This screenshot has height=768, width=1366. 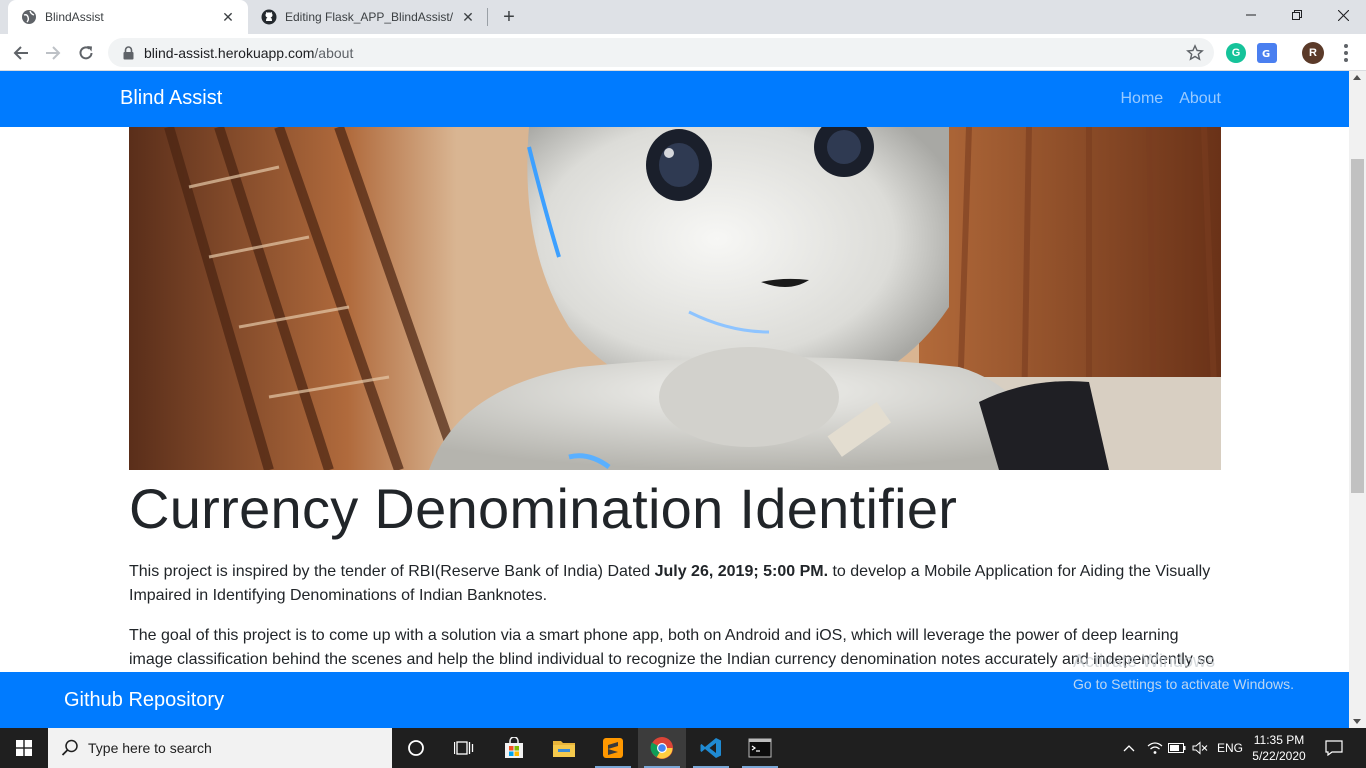 What do you see at coordinates (1343, 15) in the screenshot?
I see `close-window-icon` at bounding box center [1343, 15].